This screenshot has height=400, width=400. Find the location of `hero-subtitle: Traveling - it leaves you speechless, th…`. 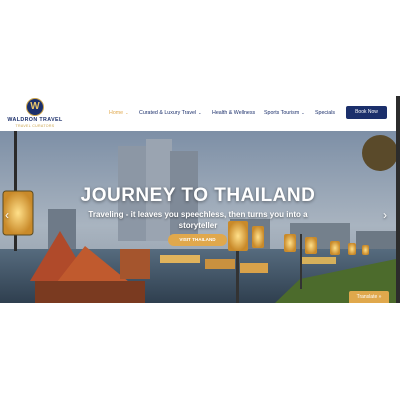

hero-subtitle: Traveling - it leaves you speechless, th… is located at coordinates (198, 220).